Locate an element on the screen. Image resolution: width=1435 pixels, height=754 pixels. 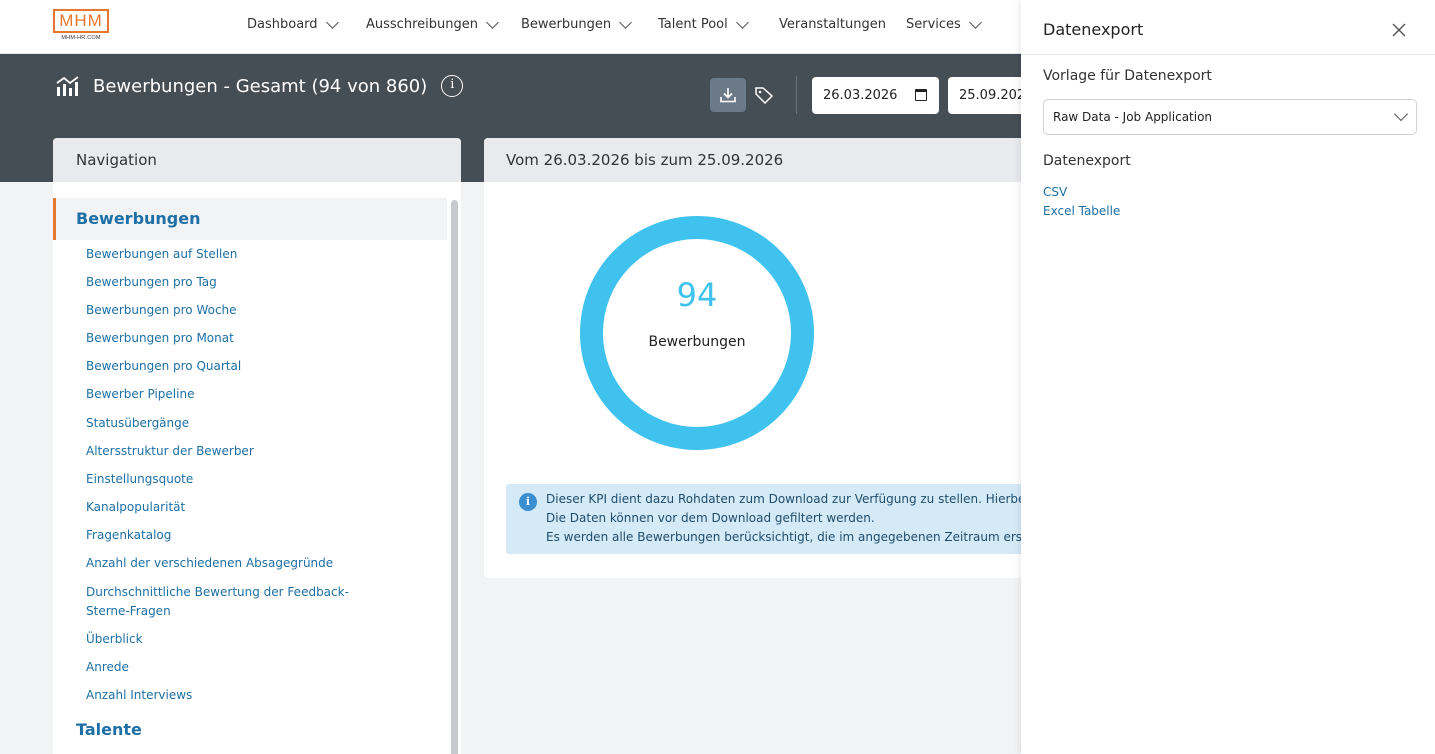
template-select: Raw Data - Job Application is located at coordinates (1230, 117).